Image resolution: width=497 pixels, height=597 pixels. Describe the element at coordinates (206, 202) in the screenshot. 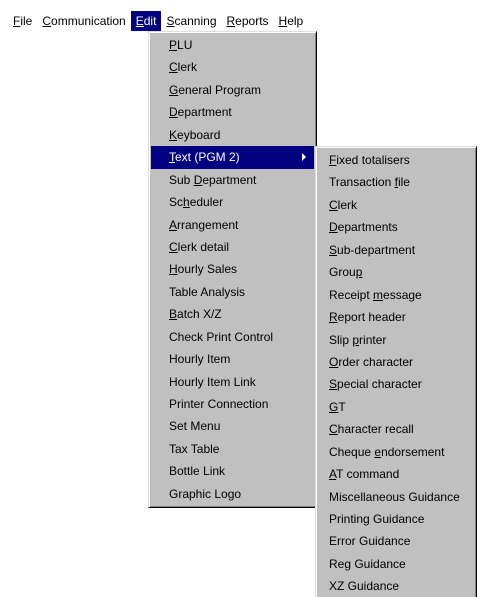

I see `label-text: eduler` at that location.